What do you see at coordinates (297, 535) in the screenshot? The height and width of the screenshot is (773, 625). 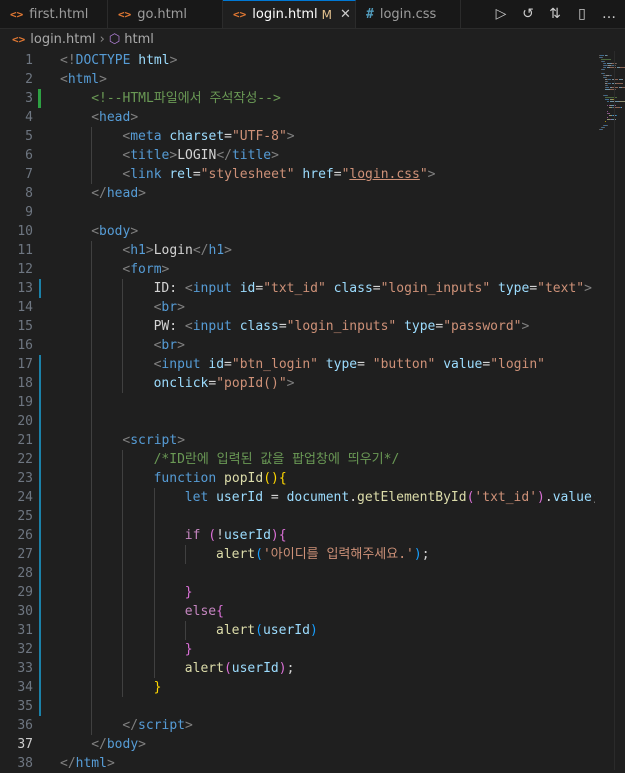 I see `code-line: 26 if (!userId){` at bounding box center [297, 535].